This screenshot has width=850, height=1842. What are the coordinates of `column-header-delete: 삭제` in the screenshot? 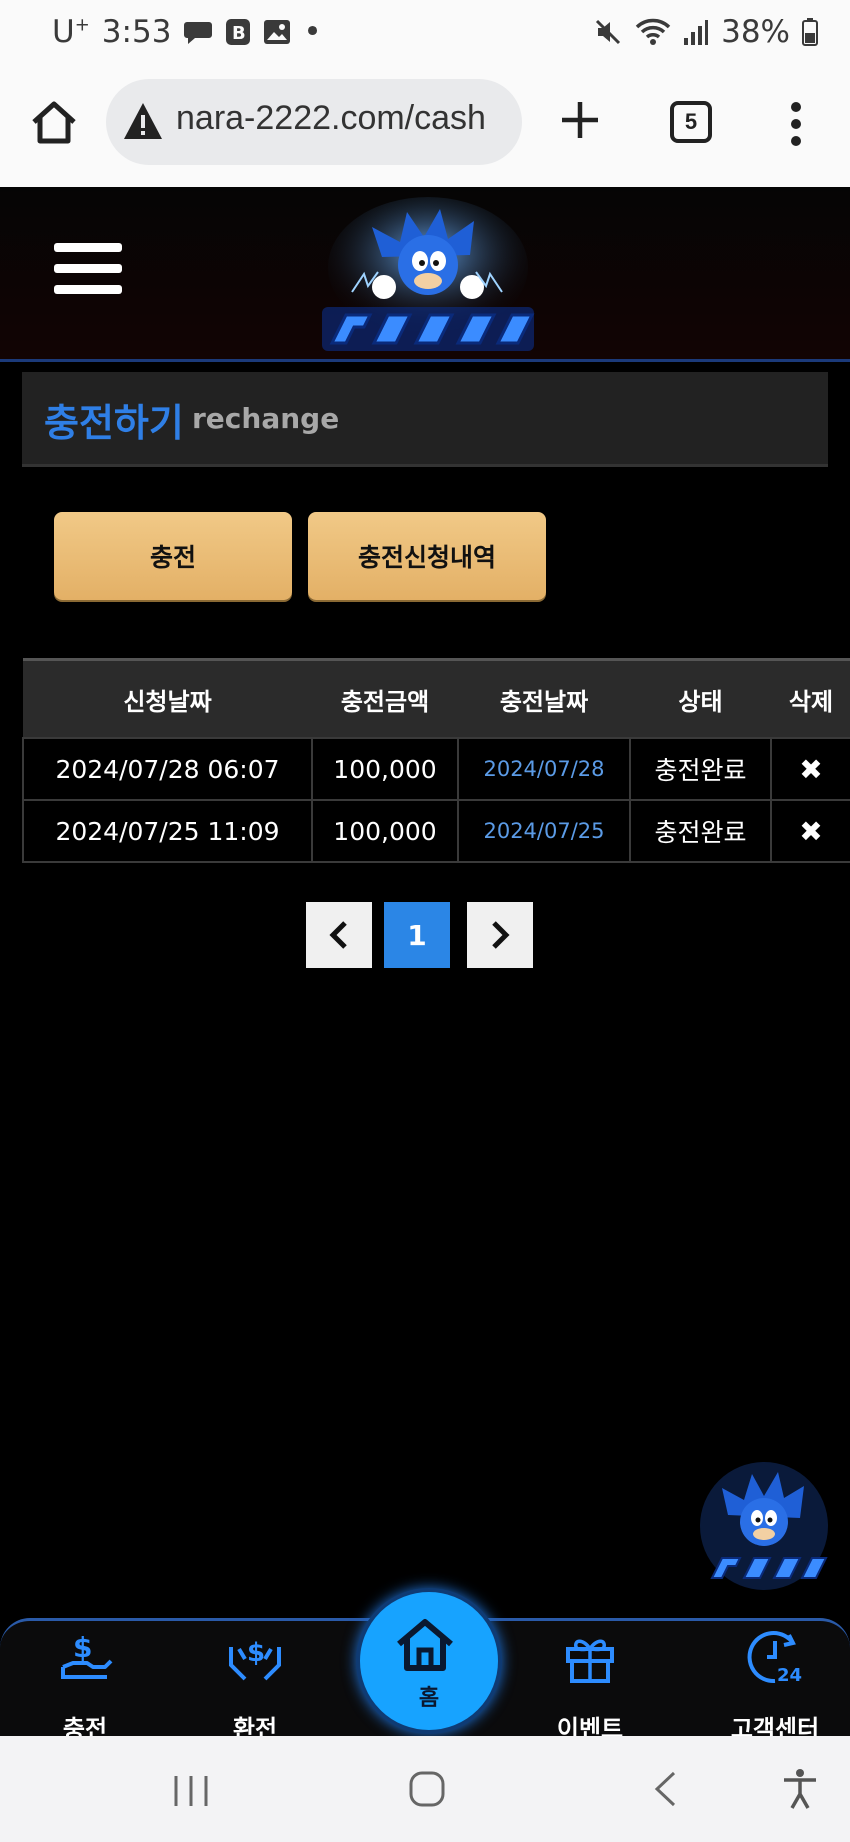 It's located at (810, 698).